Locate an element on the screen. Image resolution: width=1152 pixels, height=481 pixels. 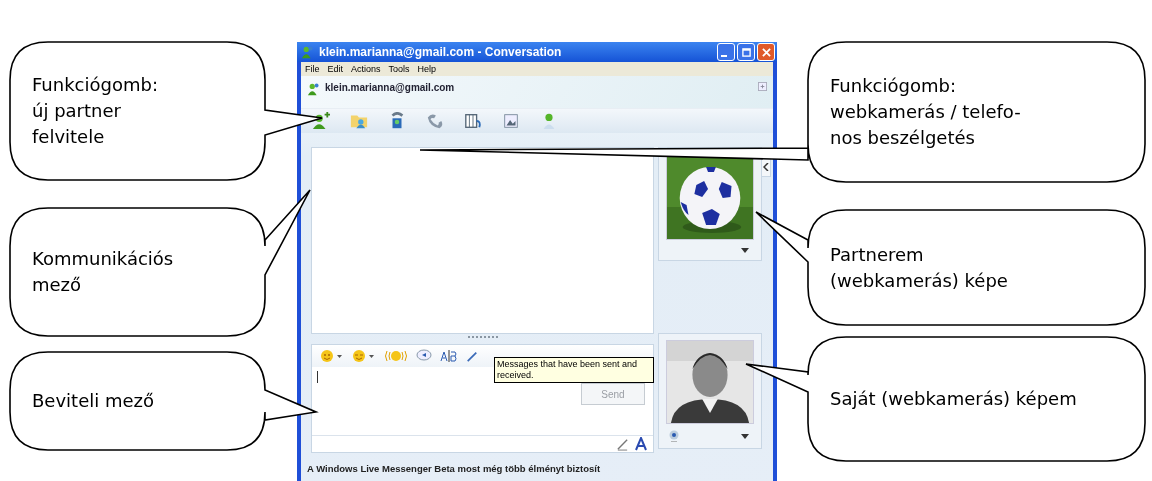
chevron-left-icon is located at coordinates (766, 167).